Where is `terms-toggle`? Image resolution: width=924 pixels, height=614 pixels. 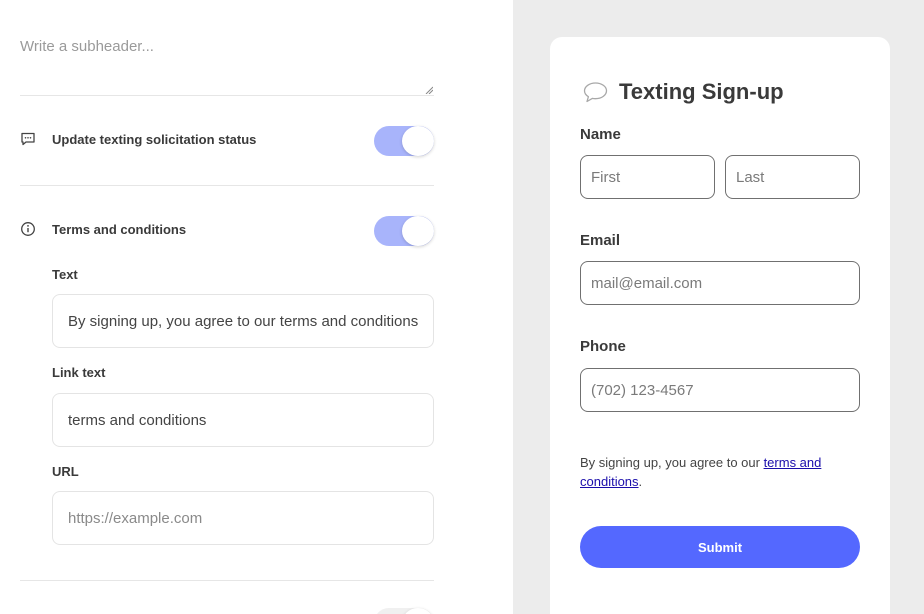 terms-toggle is located at coordinates (404, 231).